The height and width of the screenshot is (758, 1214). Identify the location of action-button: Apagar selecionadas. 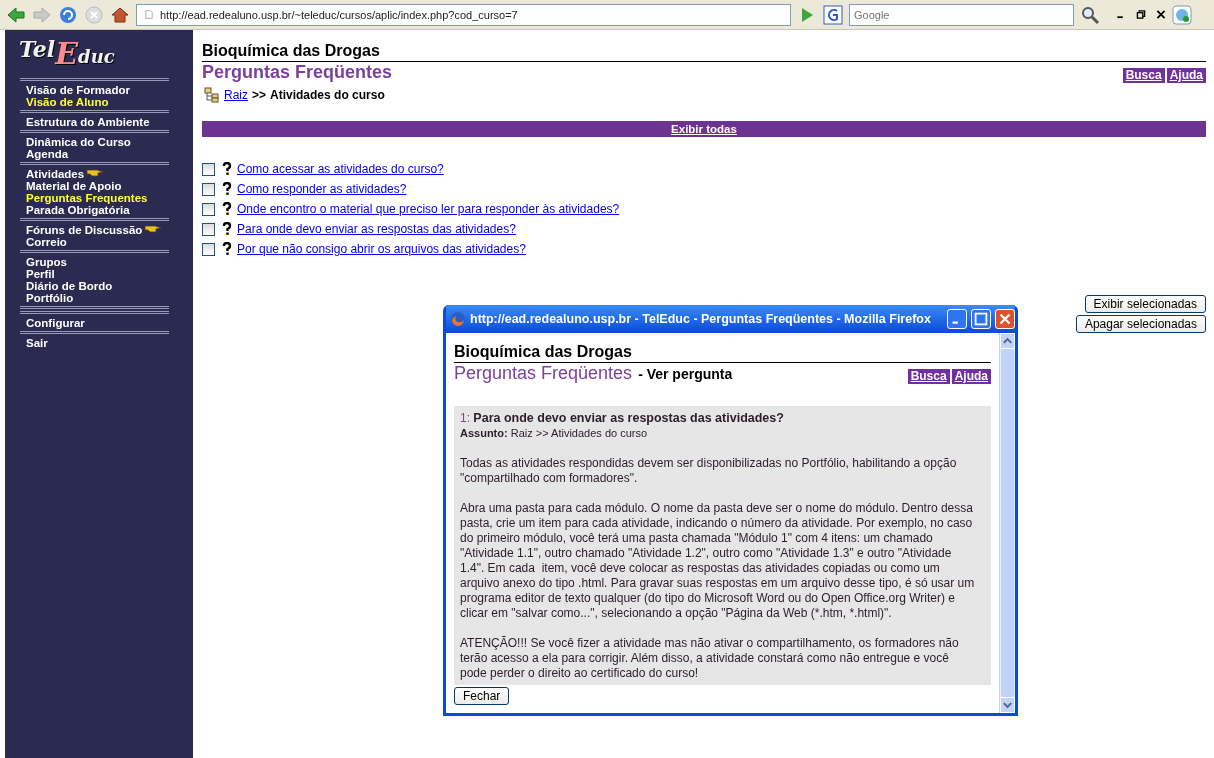
(1140, 324).